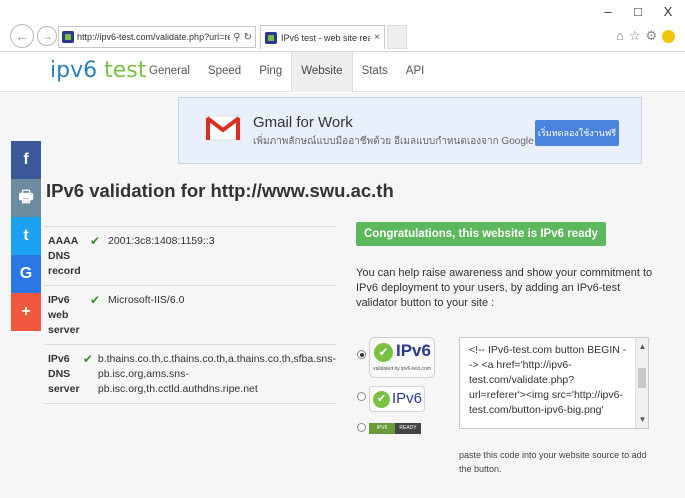 The image size is (685, 498). What do you see at coordinates (375, 72) in the screenshot?
I see `menu-item-stats: Stats` at bounding box center [375, 72].